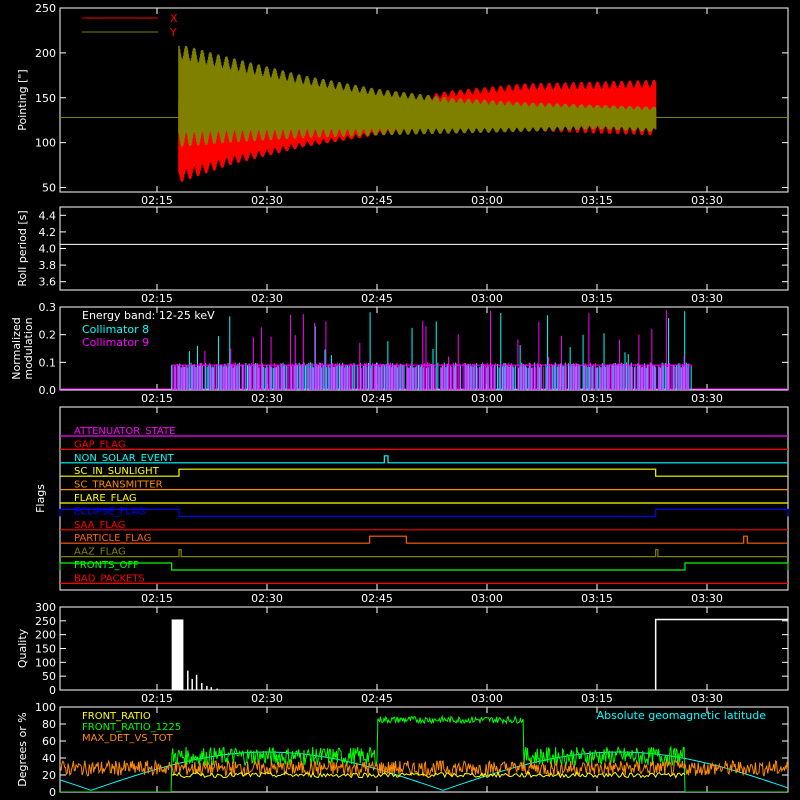 Image resolution: width=800 pixels, height=800 pixels. What do you see at coordinates (48, 362) in the screenshot?
I see `ytick-label: 0.1` at bounding box center [48, 362].